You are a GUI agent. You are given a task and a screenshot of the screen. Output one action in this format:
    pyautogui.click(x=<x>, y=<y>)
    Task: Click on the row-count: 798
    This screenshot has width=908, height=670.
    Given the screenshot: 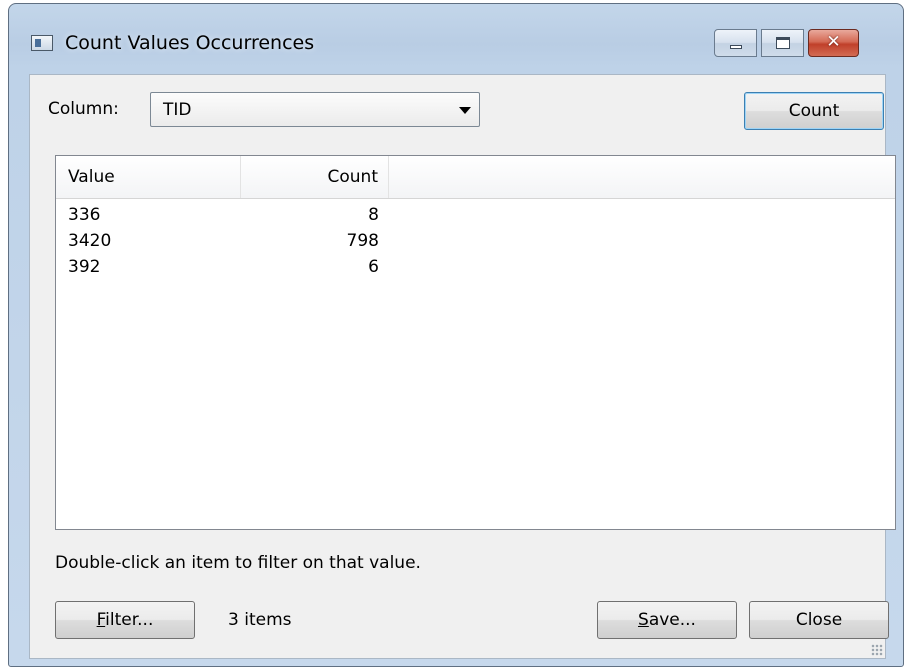 What is the action you would take?
    pyautogui.click(x=362, y=241)
    